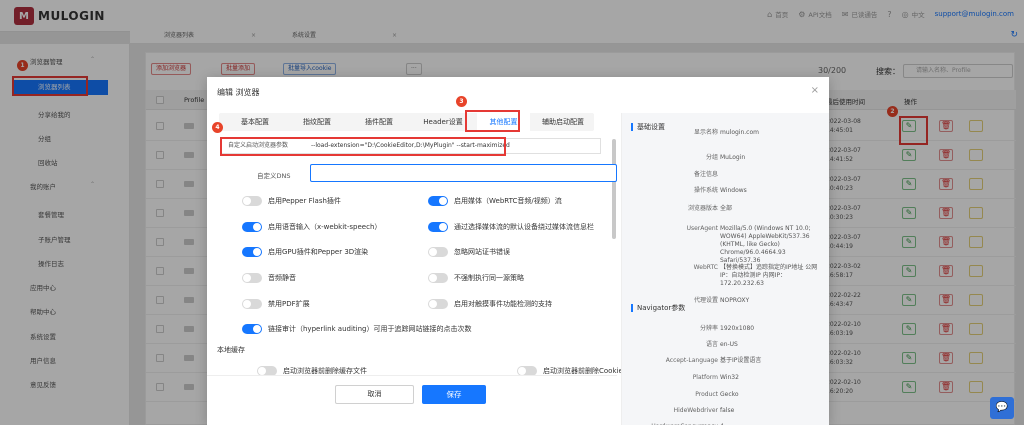 This screenshot has width=1024, height=425. I want to click on option-label: 音频静音, so click(282, 278).